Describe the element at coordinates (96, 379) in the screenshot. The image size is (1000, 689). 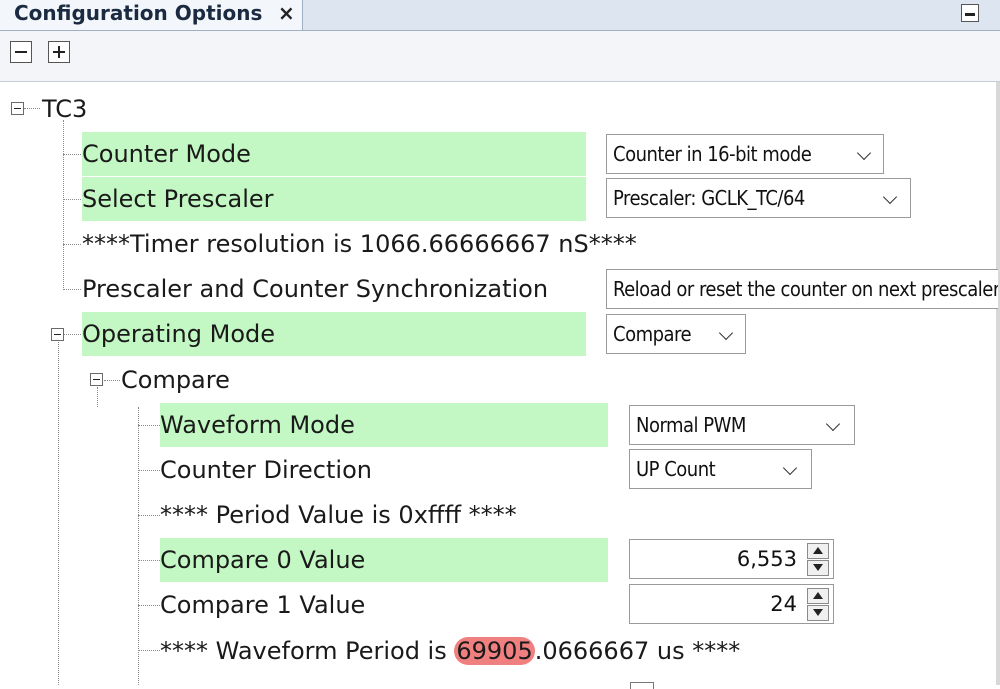
I see `collapse-compare-icon` at that location.